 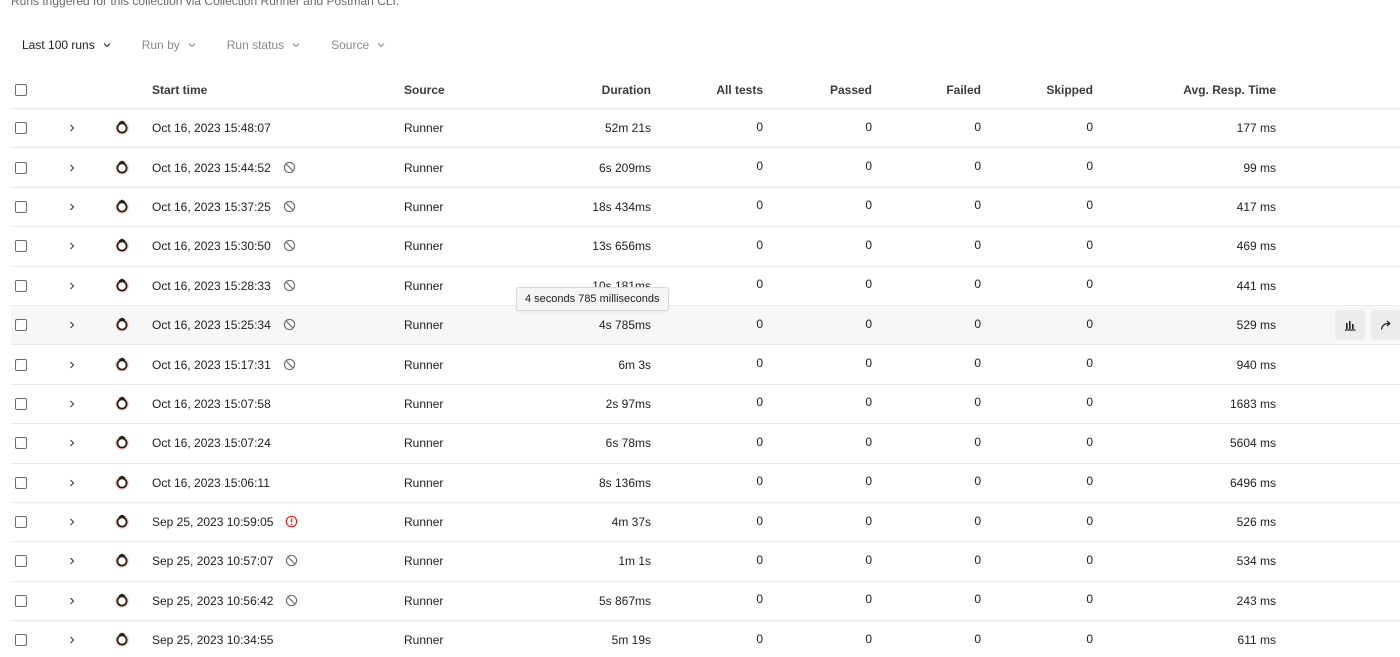 What do you see at coordinates (224, 325) in the screenshot?
I see `start-time-cell: Oct 16, 2023 15:25:34` at bounding box center [224, 325].